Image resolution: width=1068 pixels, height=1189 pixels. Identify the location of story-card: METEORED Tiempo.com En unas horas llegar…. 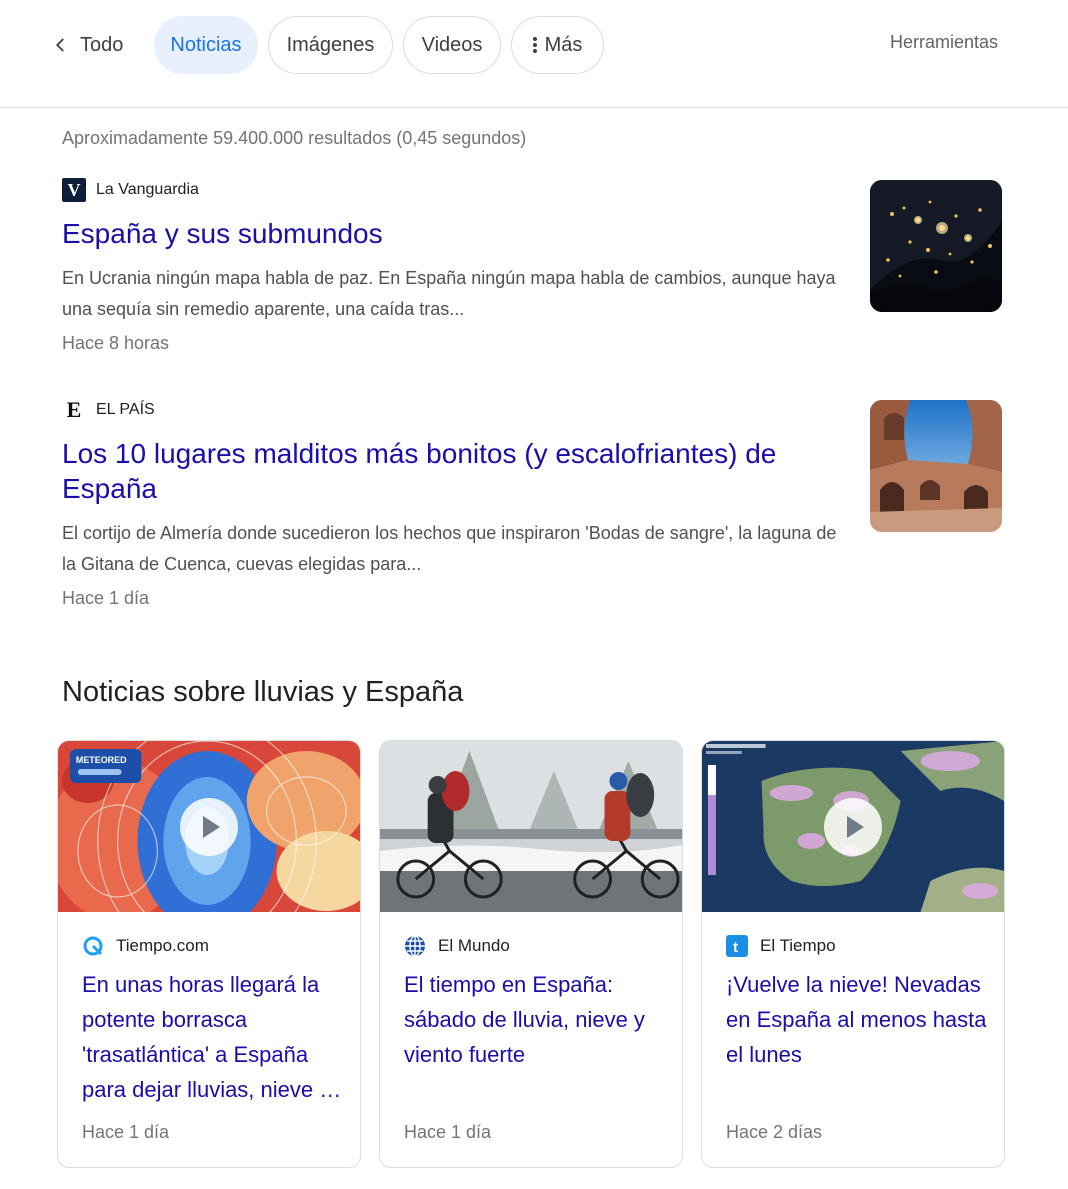
(209, 954).